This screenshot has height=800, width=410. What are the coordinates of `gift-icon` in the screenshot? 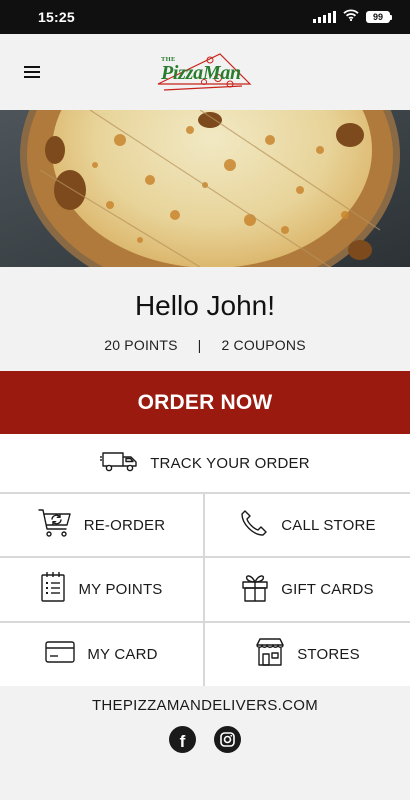 It's located at (255, 589).